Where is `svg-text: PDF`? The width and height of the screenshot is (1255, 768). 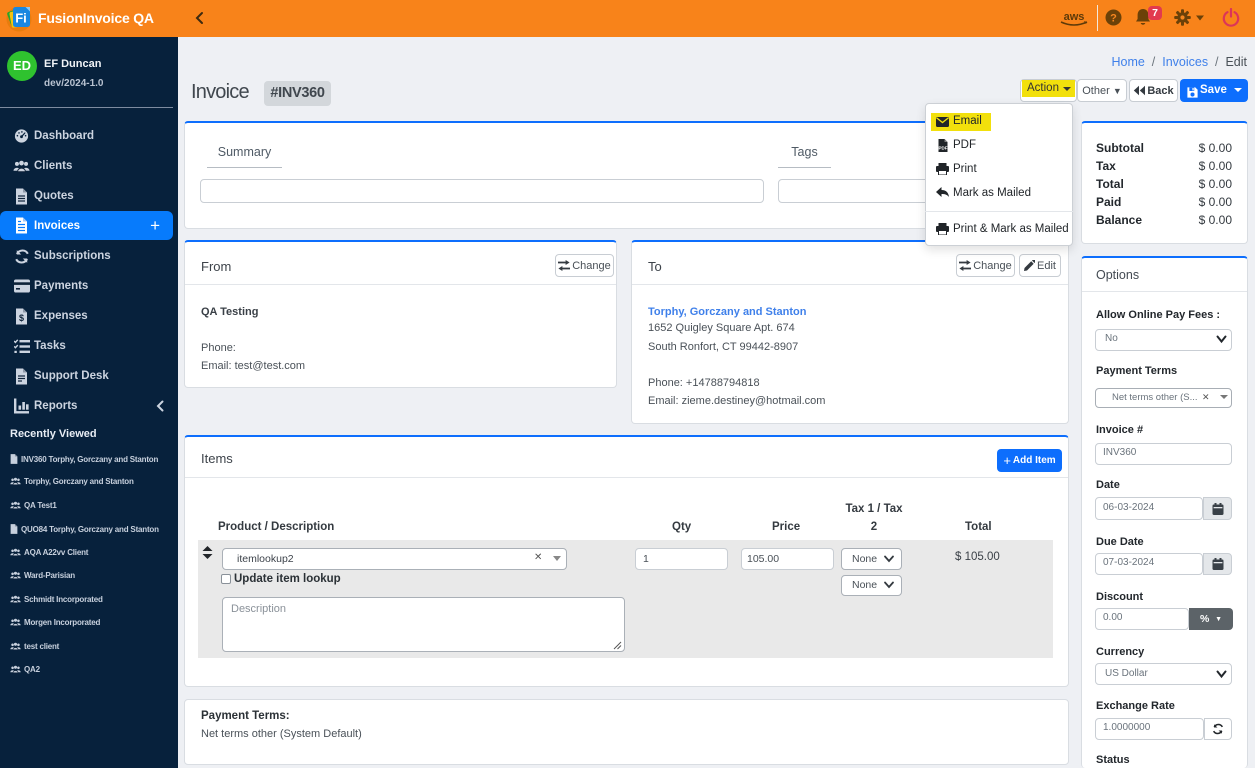 svg-text: PDF is located at coordinates (943, 148).